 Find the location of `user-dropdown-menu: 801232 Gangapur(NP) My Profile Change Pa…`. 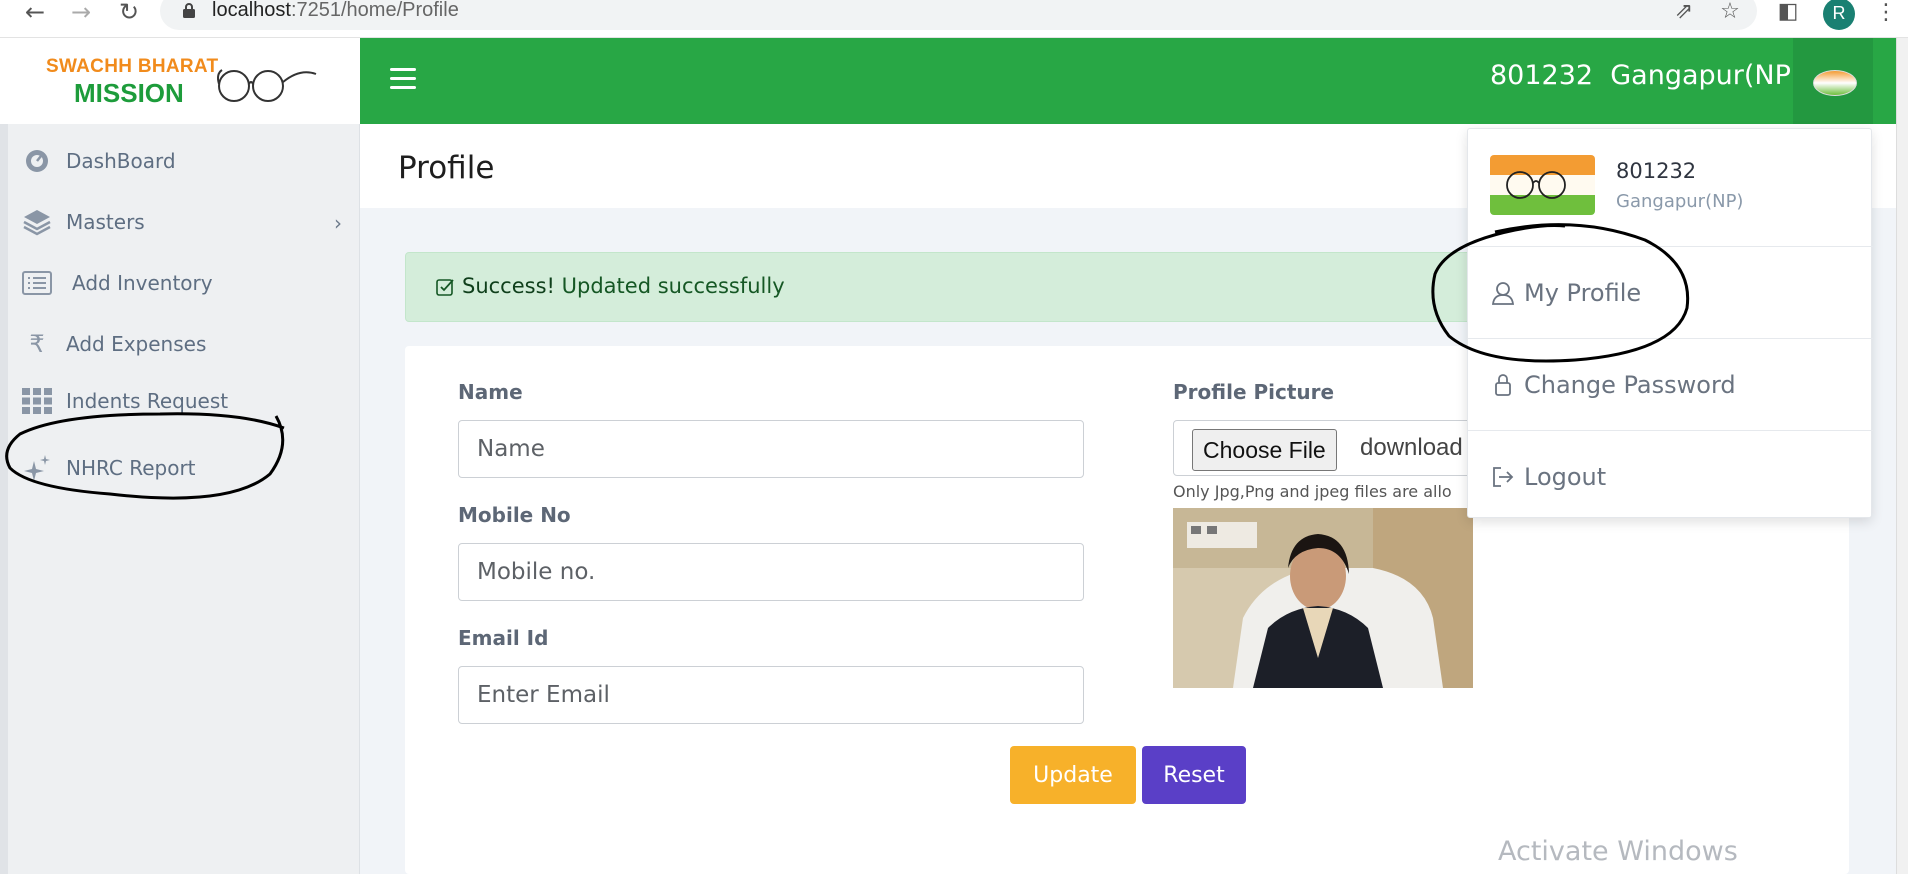

user-dropdown-menu: 801232 Gangapur(NP) My Profile Change Pa… is located at coordinates (1670, 323).